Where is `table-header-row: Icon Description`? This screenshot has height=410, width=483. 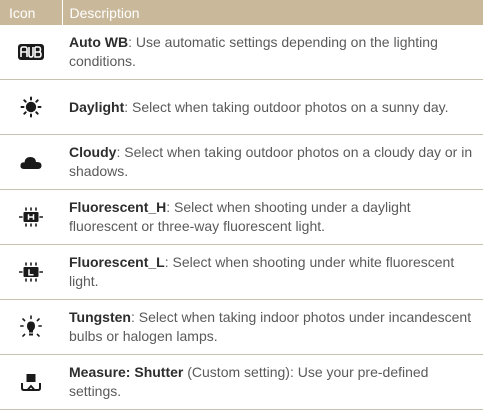 table-header-row: Icon Description is located at coordinates (241, 12).